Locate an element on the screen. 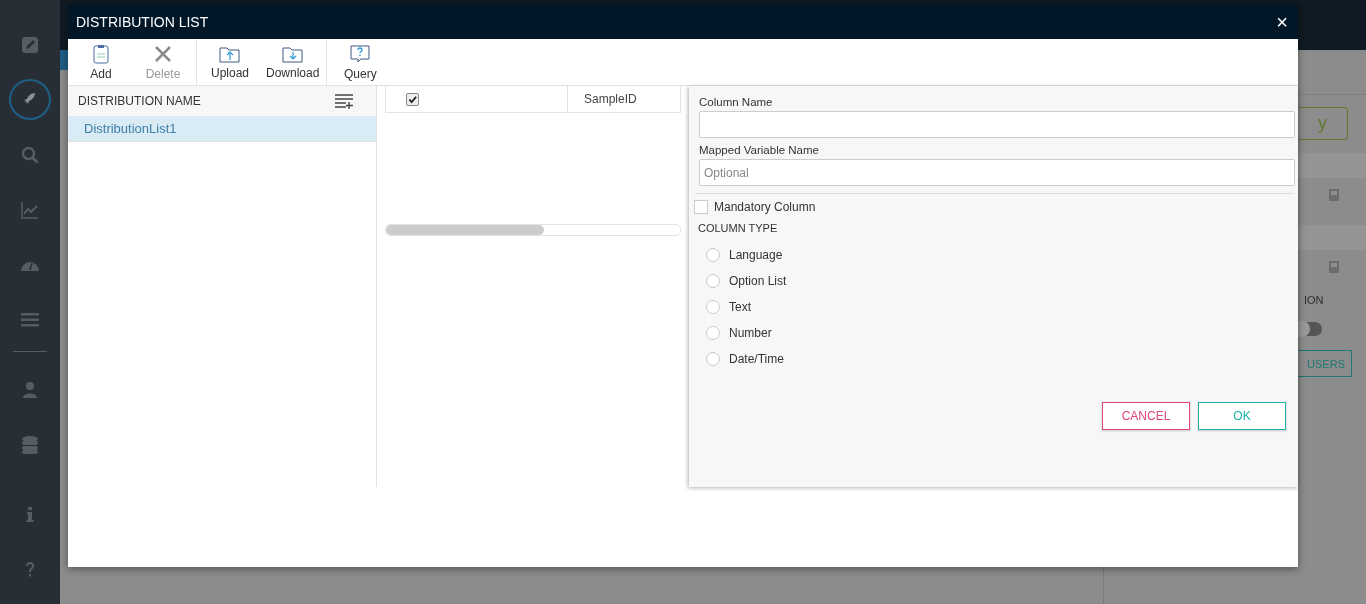 This screenshot has width=1366, height=604. radio-label: Text is located at coordinates (740, 307).